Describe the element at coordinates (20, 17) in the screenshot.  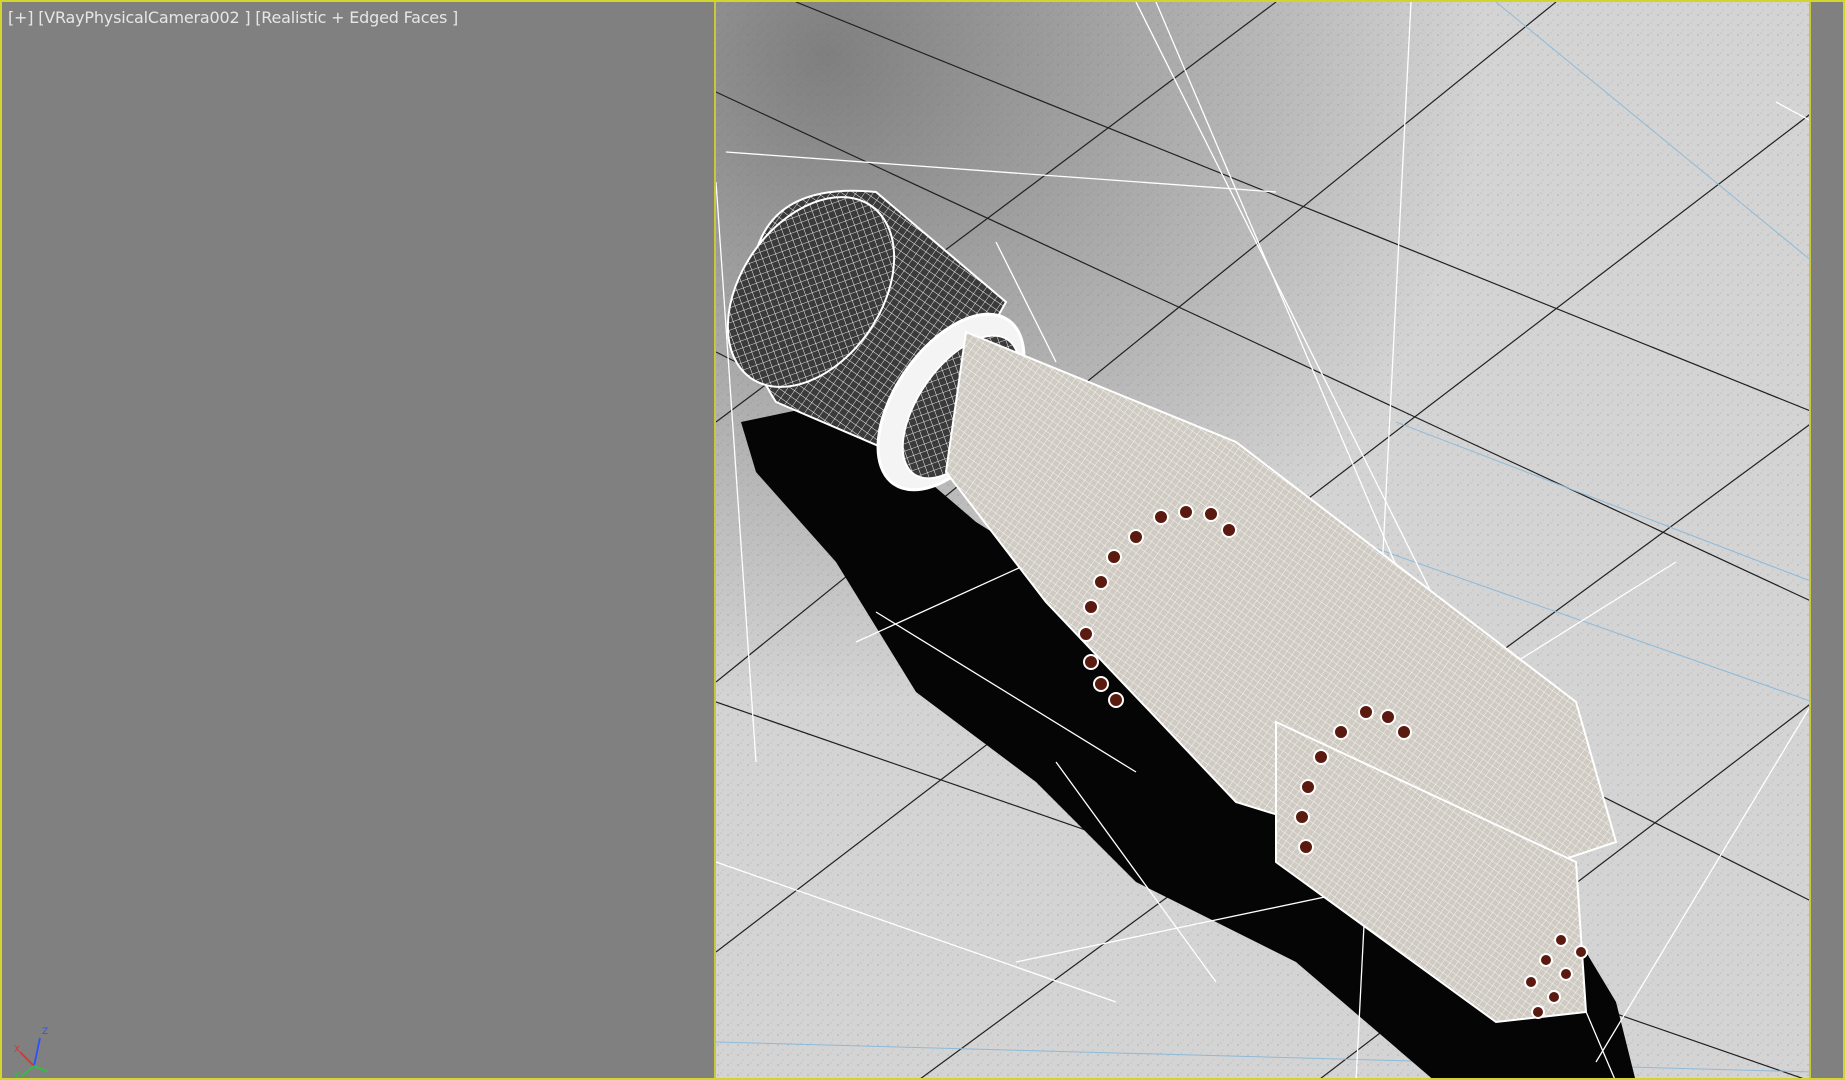
I see `viewport-general-menu: [+]` at that location.